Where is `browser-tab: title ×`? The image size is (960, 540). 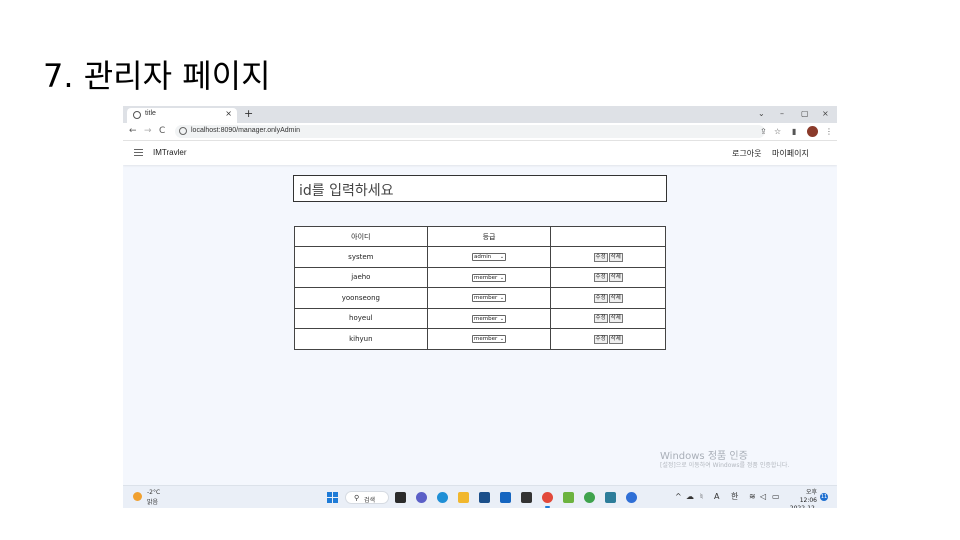 browser-tab: title × is located at coordinates (182, 115).